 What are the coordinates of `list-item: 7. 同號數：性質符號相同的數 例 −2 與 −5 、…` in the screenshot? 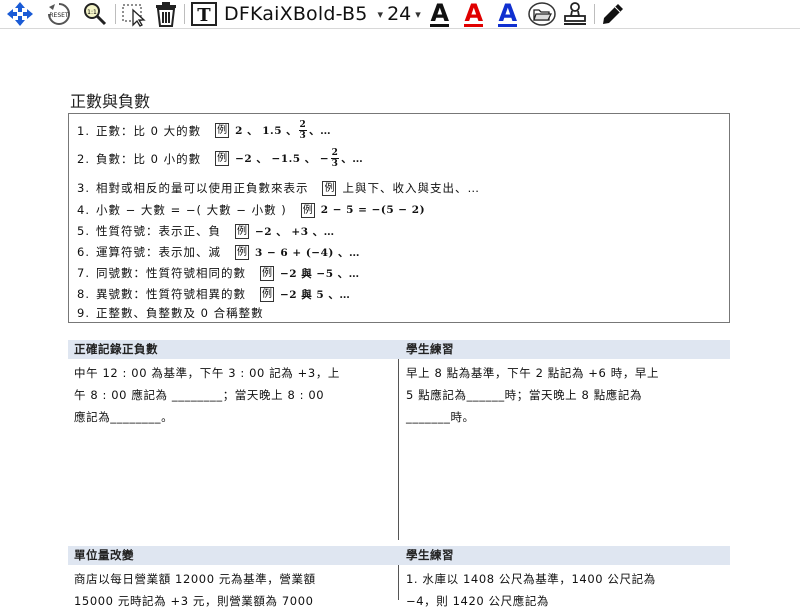 It's located at (218, 273).